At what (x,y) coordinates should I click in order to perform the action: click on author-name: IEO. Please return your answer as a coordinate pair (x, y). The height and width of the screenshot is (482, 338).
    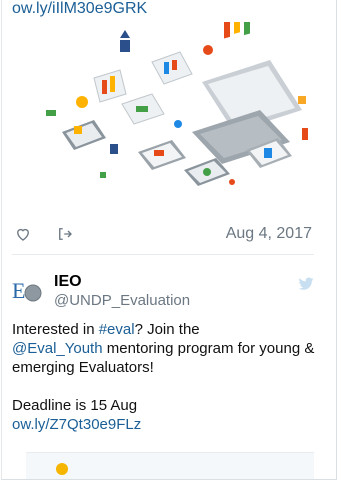
    Looking at the image, I should click on (68, 282).